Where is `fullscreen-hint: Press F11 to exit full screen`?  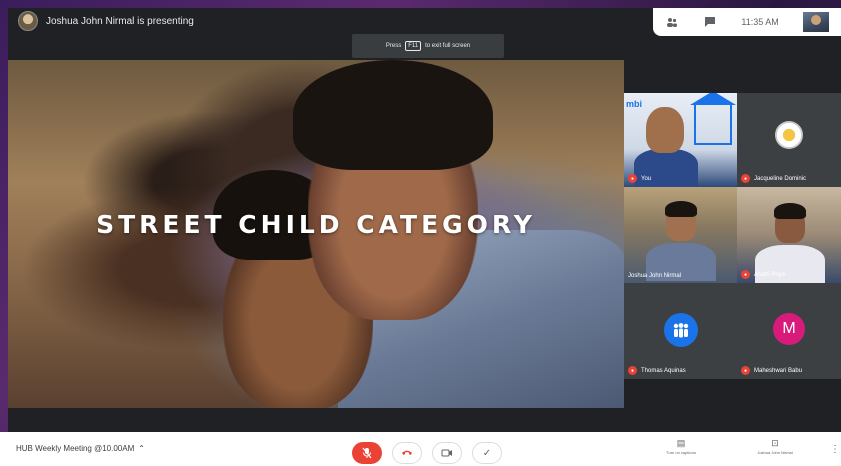
fullscreen-hint: Press F11 to exit full screen is located at coordinates (428, 46).